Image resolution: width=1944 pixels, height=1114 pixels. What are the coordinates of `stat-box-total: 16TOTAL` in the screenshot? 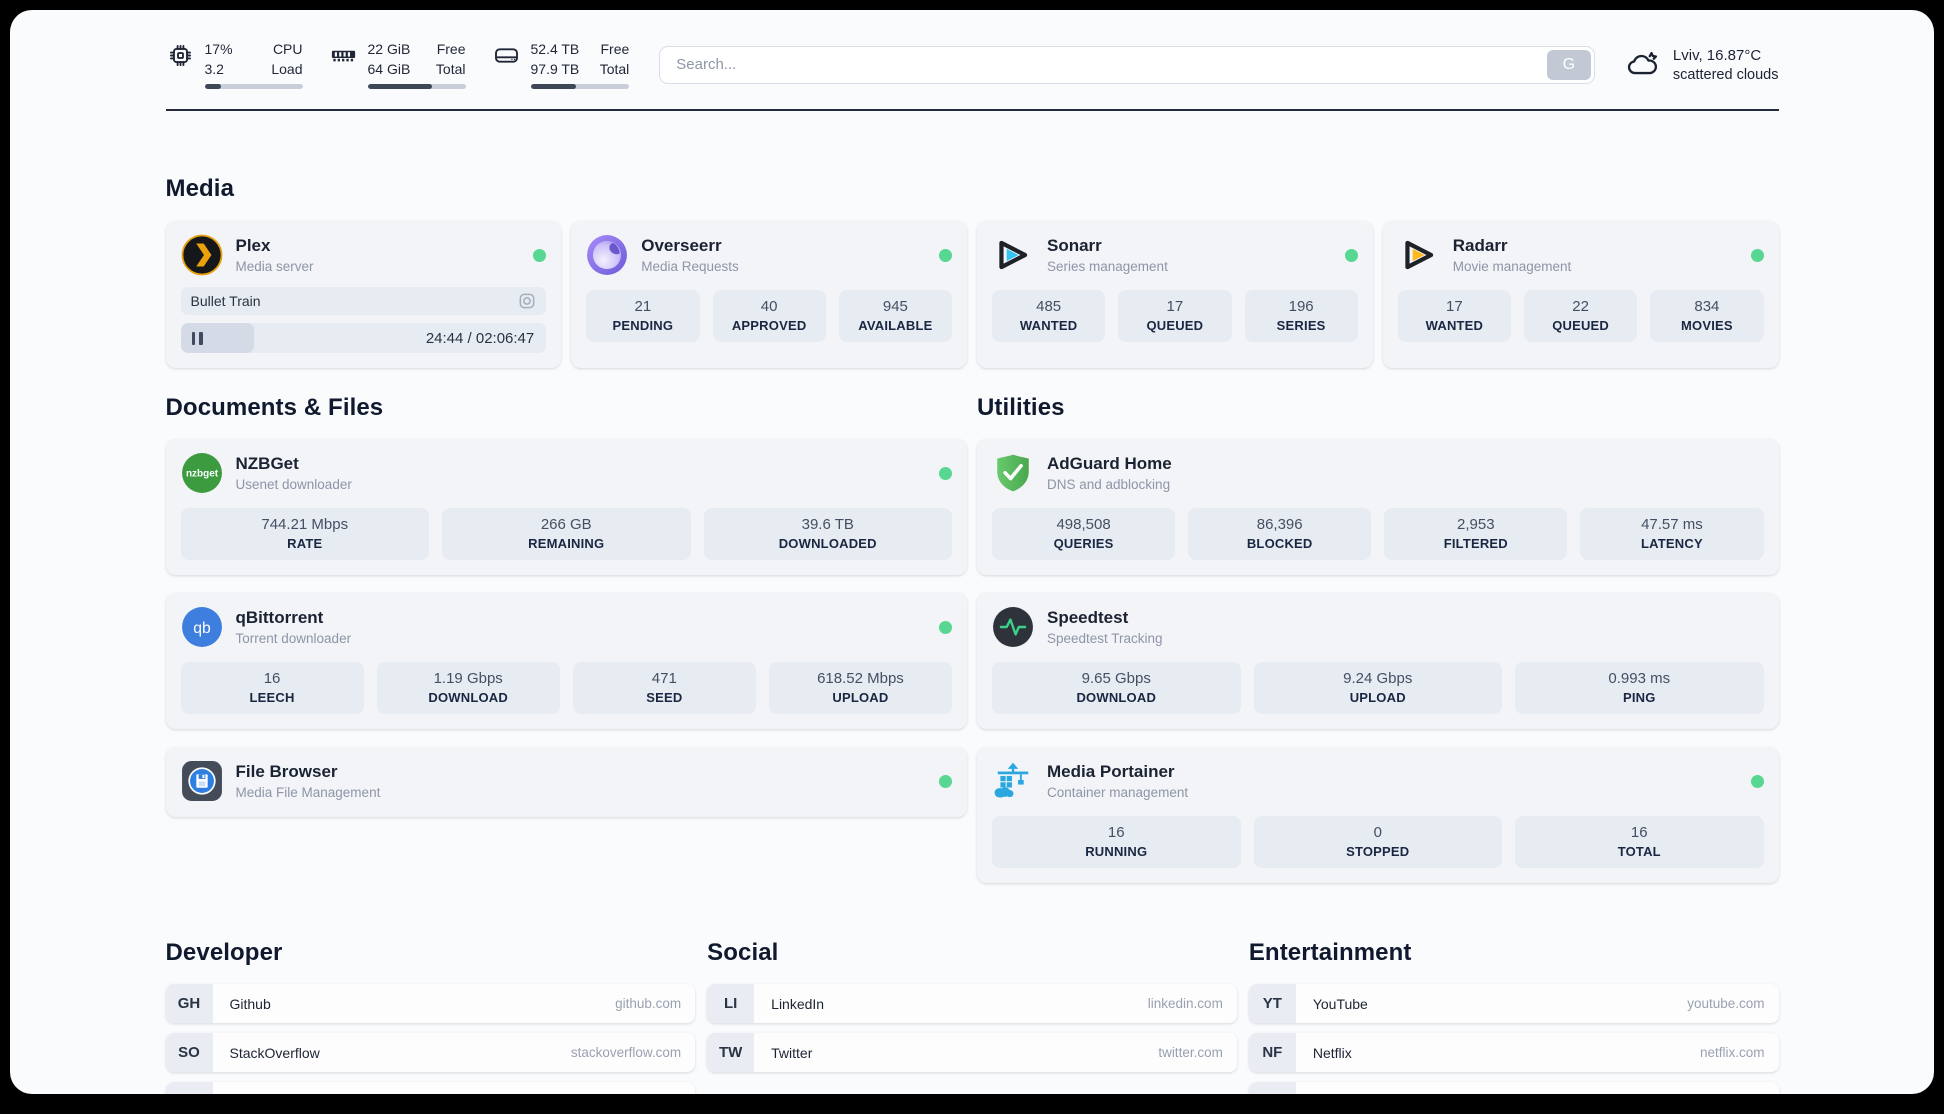 It's located at (1639, 842).